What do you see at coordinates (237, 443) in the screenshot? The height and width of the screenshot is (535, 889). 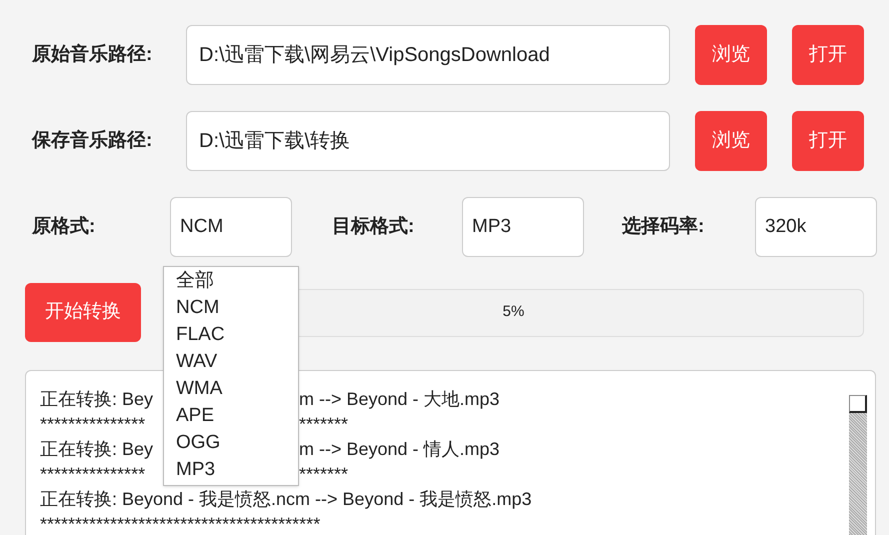 I see `dropdown-option: OGG` at bounding box center [237, 443].